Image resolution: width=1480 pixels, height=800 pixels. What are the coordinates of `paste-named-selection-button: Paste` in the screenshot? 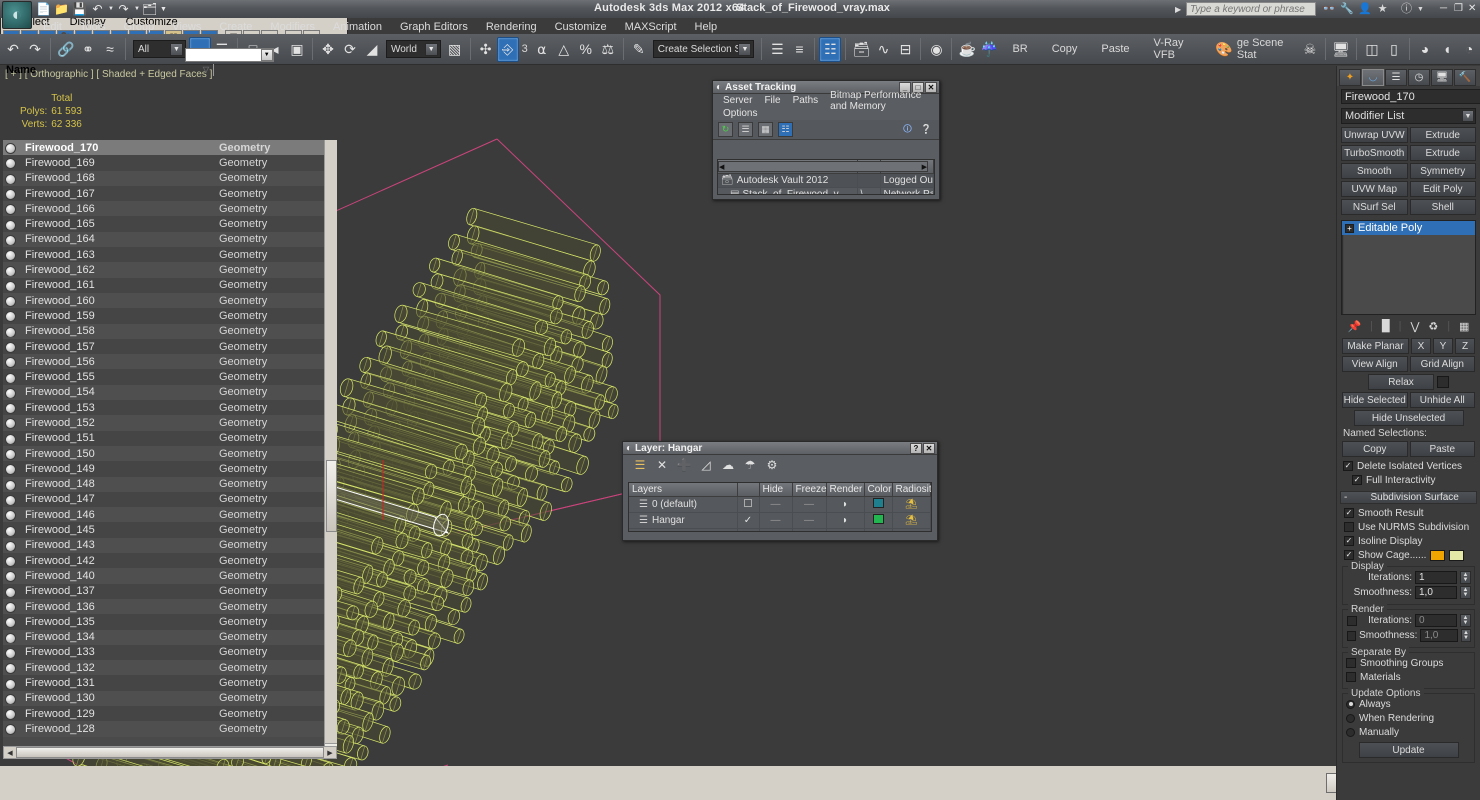 It's located at (1442, 449).